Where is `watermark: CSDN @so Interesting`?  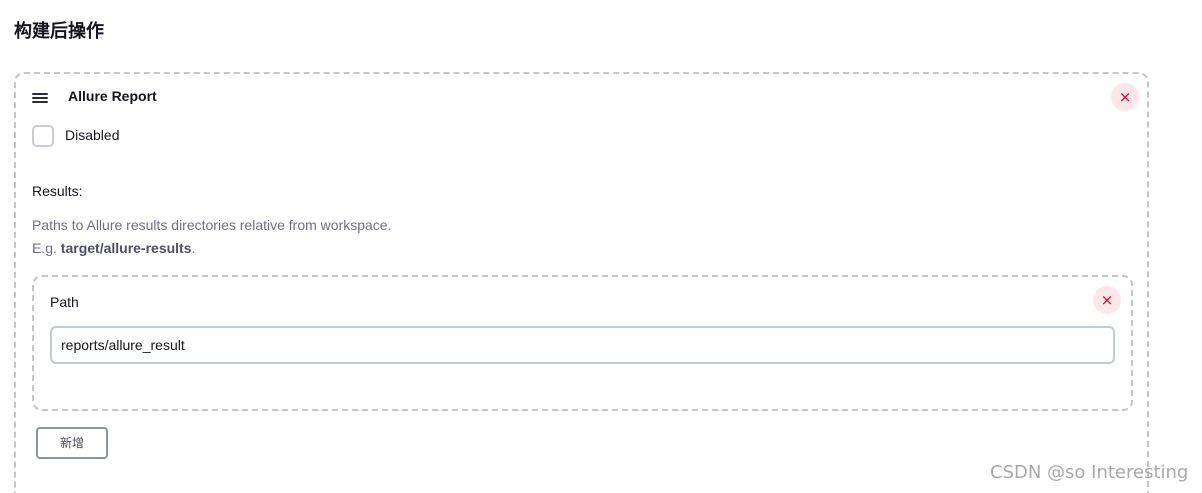 watermark: CSDN @so Interesting is located at coordinates (1089, 472).